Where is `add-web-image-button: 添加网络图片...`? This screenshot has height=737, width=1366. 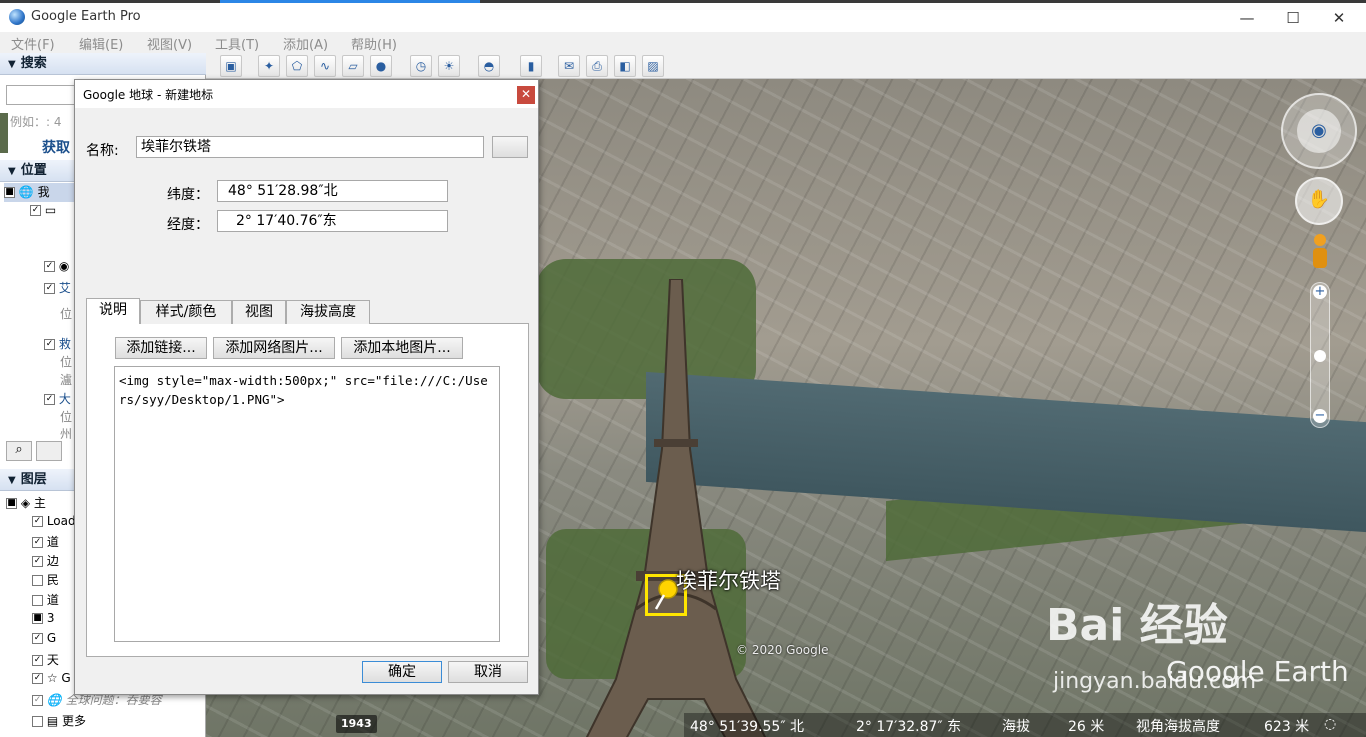 add-web-image-button: 添加网络图片... is located at coordinates (274, 348).